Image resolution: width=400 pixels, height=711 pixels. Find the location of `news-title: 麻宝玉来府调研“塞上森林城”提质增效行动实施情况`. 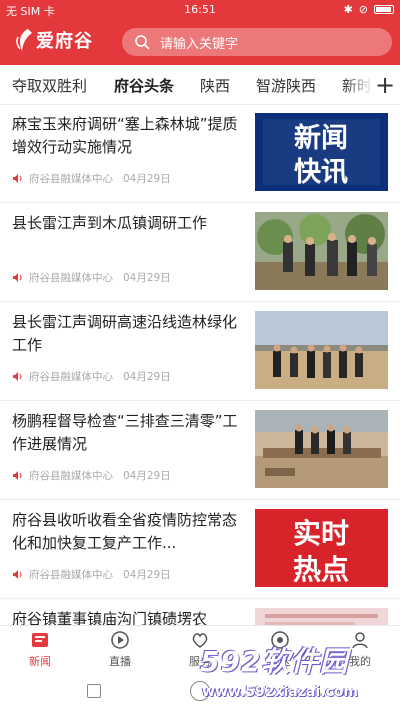

news-title: 麻宝玉来府调研“塞上森林城”提质增效行动实施情况 is located at coordinates (125, 135).